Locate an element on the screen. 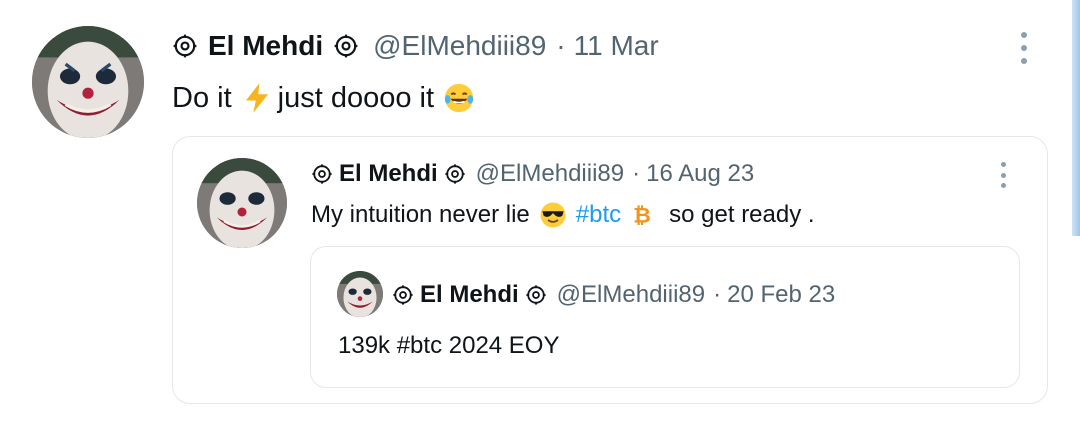 The width and height of the screenshot is (1080, 426). lightning-emoji is located at coordinates (256, 98).